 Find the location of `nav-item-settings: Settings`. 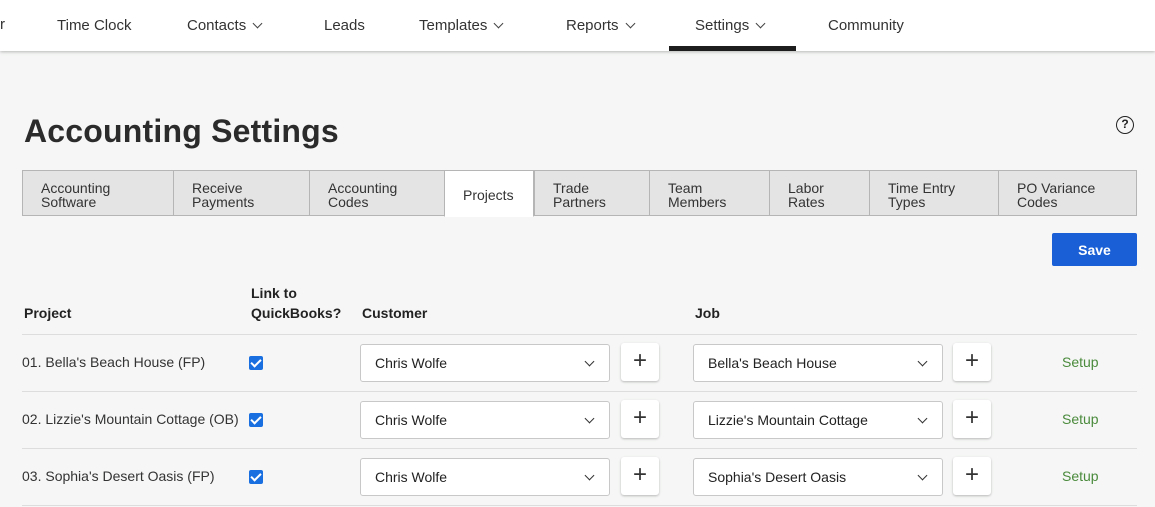

nav-item-settings: Settings is located at coordinates (732, 25).